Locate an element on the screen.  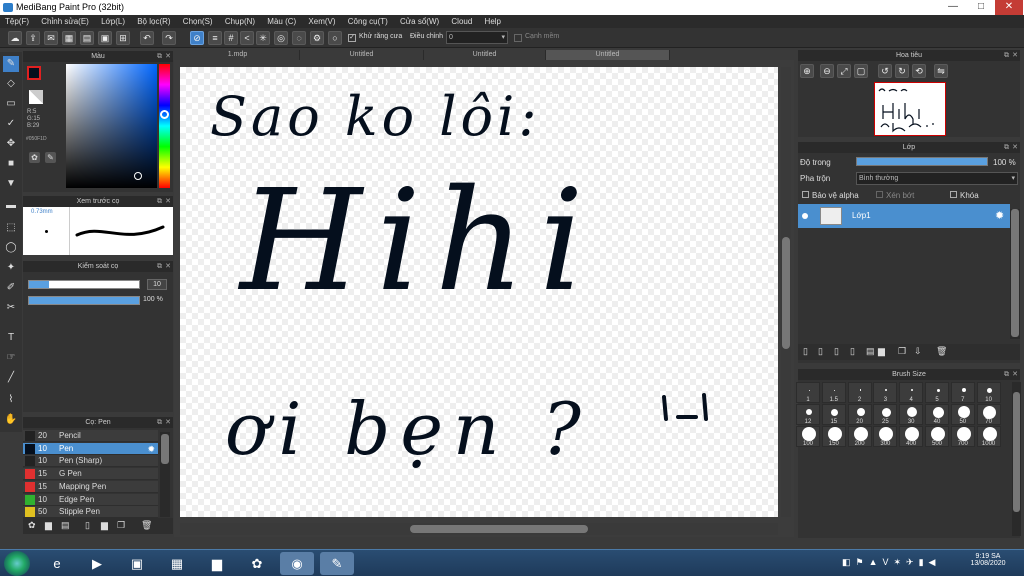
navigator-thumbnail is located at coordinates (910, 109).